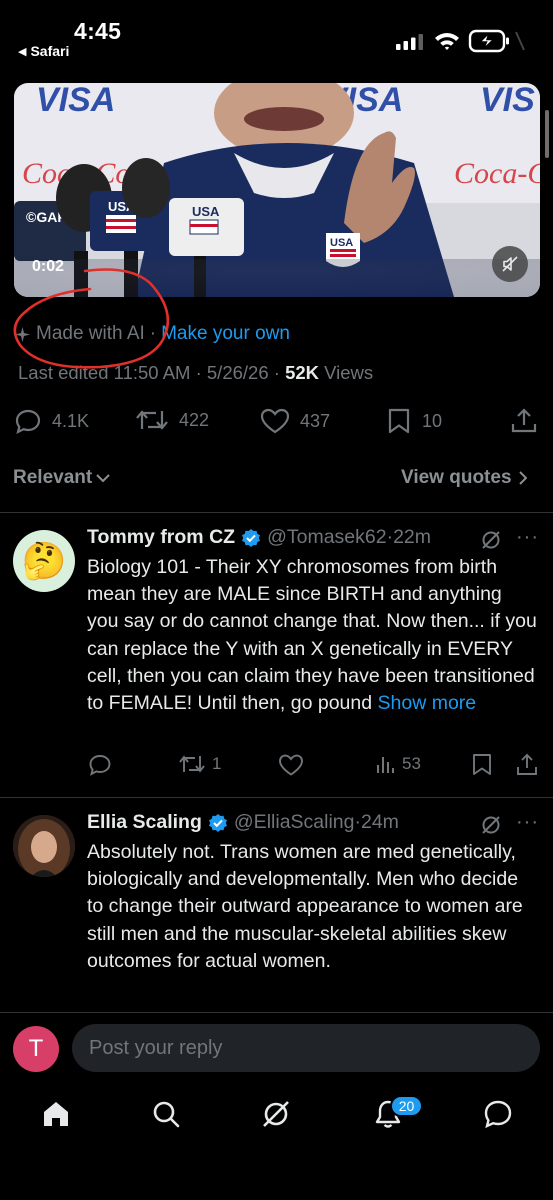  Describe the element at coordinates (346, 372) in the screenshot. I see `views-label: Views` at that location.